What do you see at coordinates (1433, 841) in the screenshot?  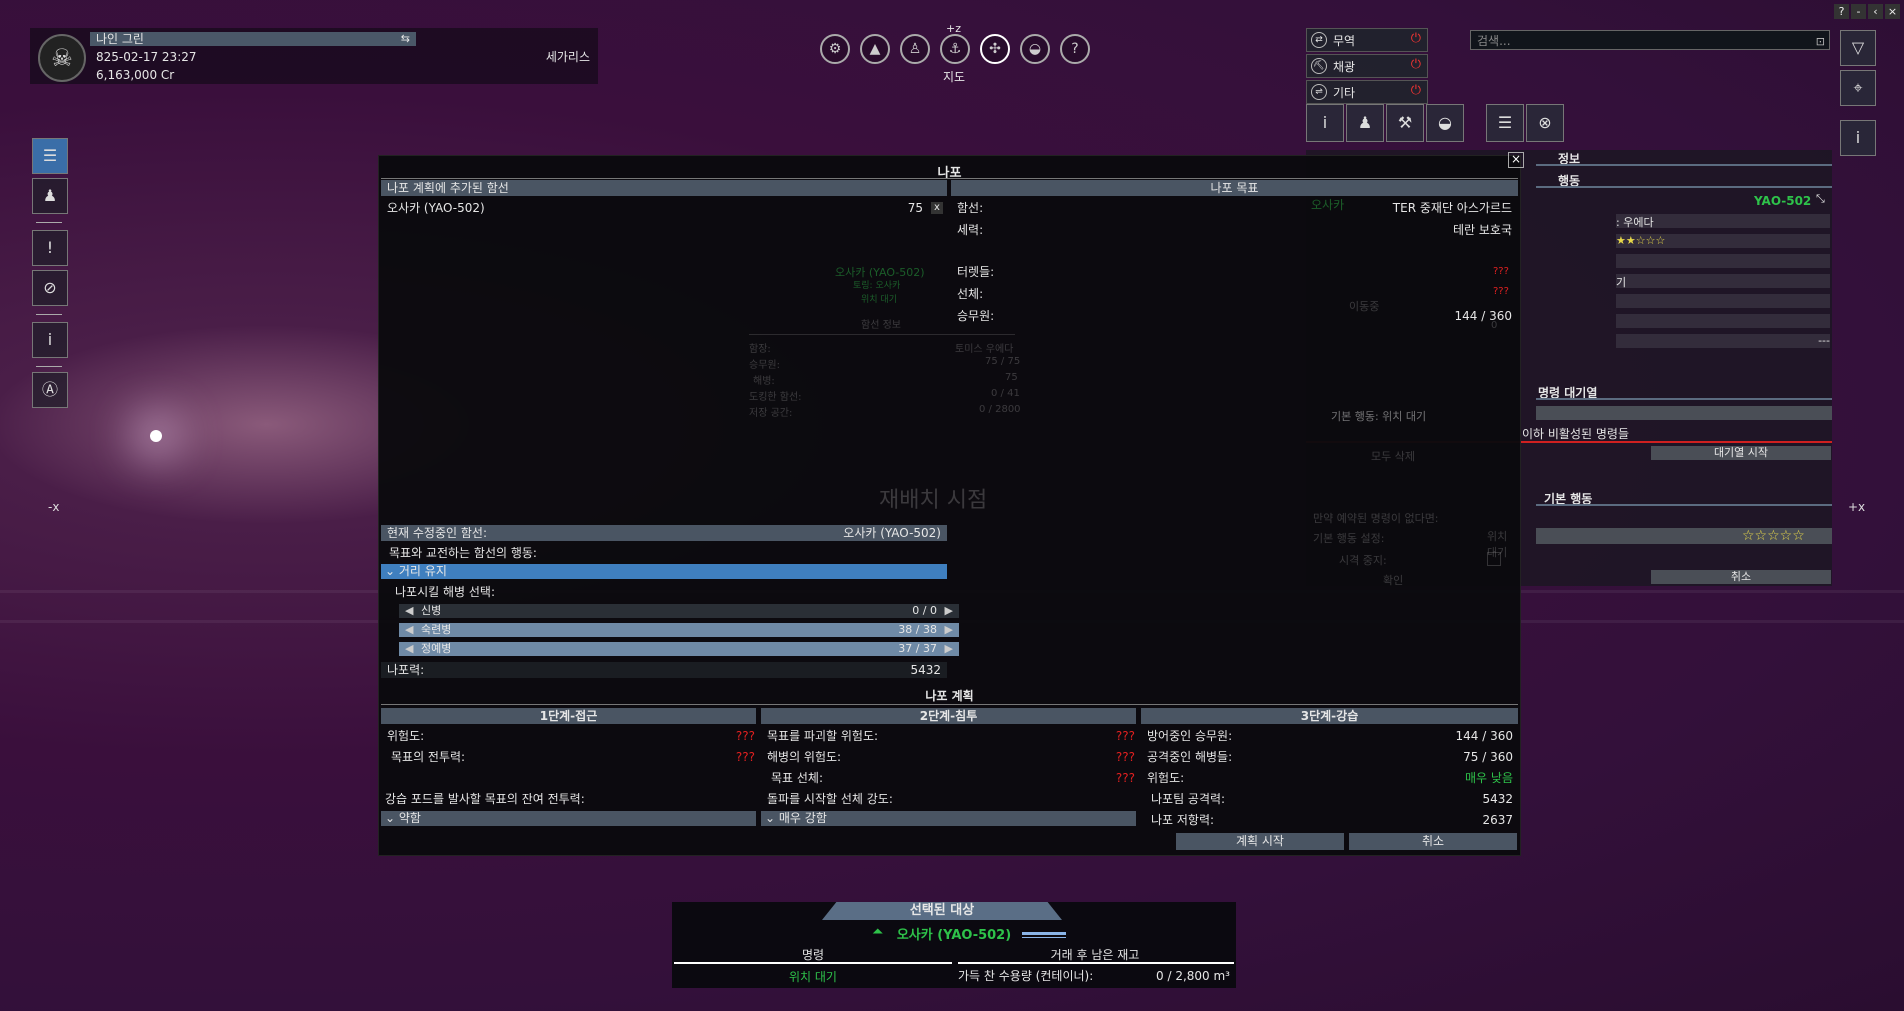 I see `cancel-plan-button: 취소` at bounding box center [1433, 841].